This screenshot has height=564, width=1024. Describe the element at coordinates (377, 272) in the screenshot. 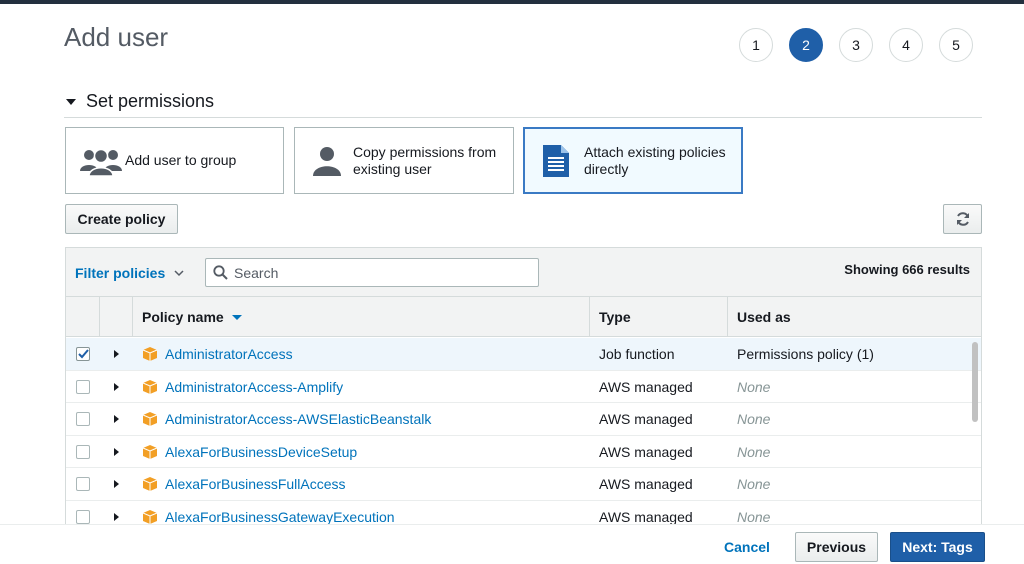

I see `search-input` at that location.